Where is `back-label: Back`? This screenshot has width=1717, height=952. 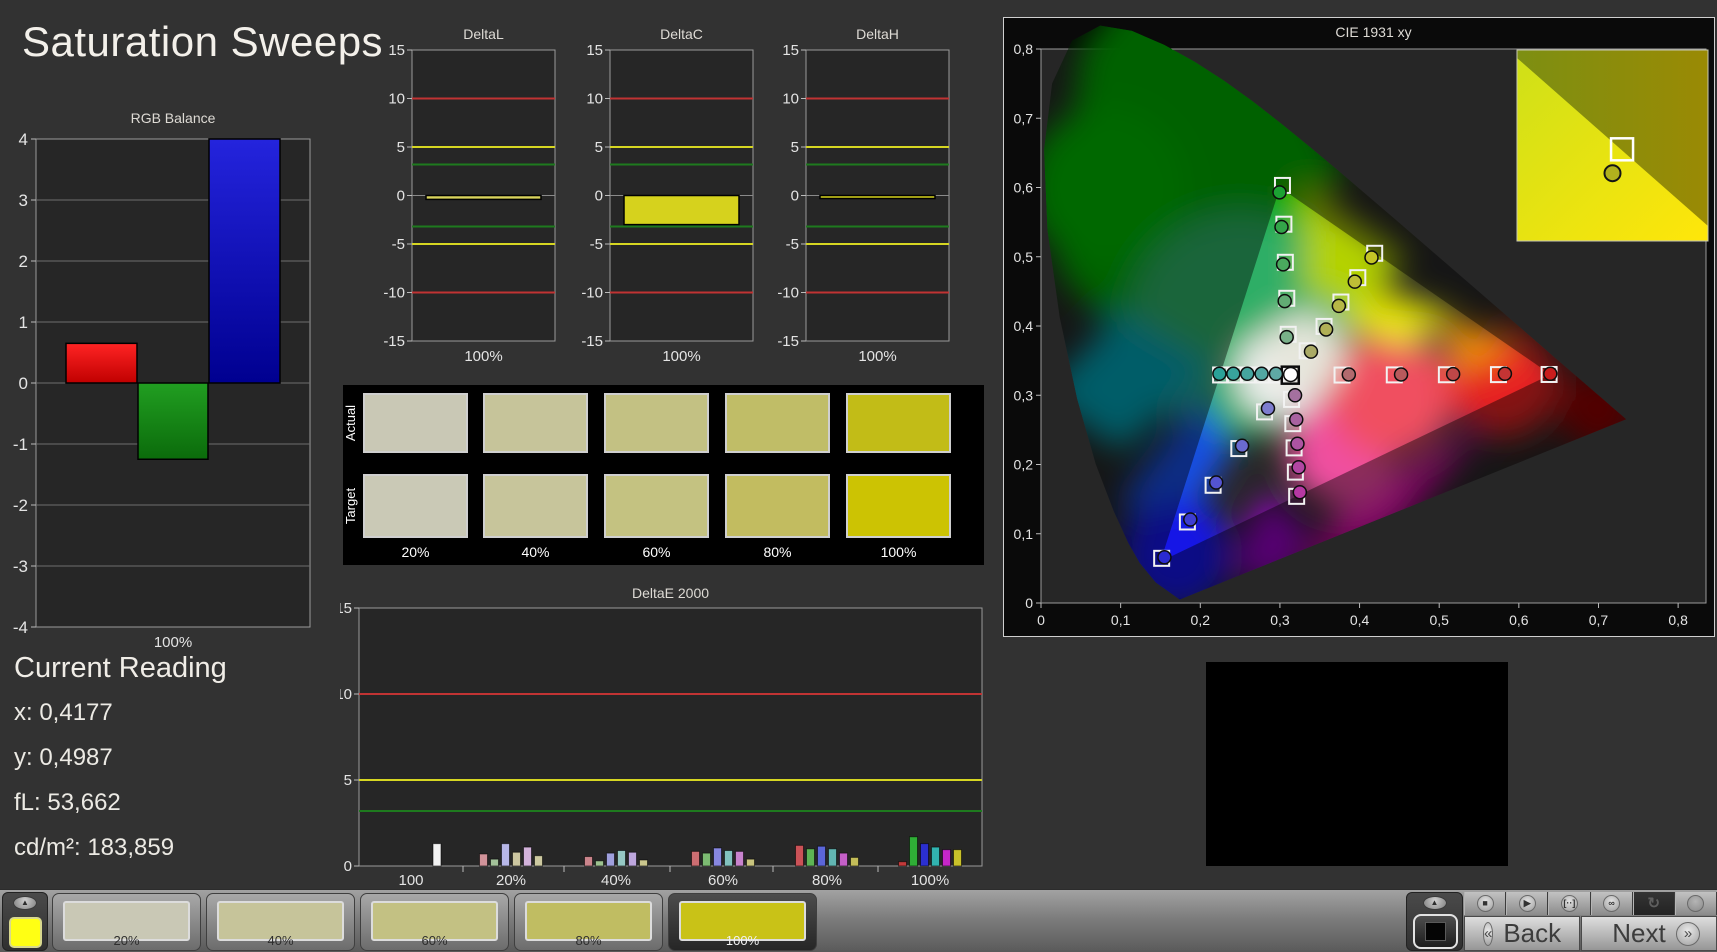
back-label: Back is located at coordinates (1532, 933).